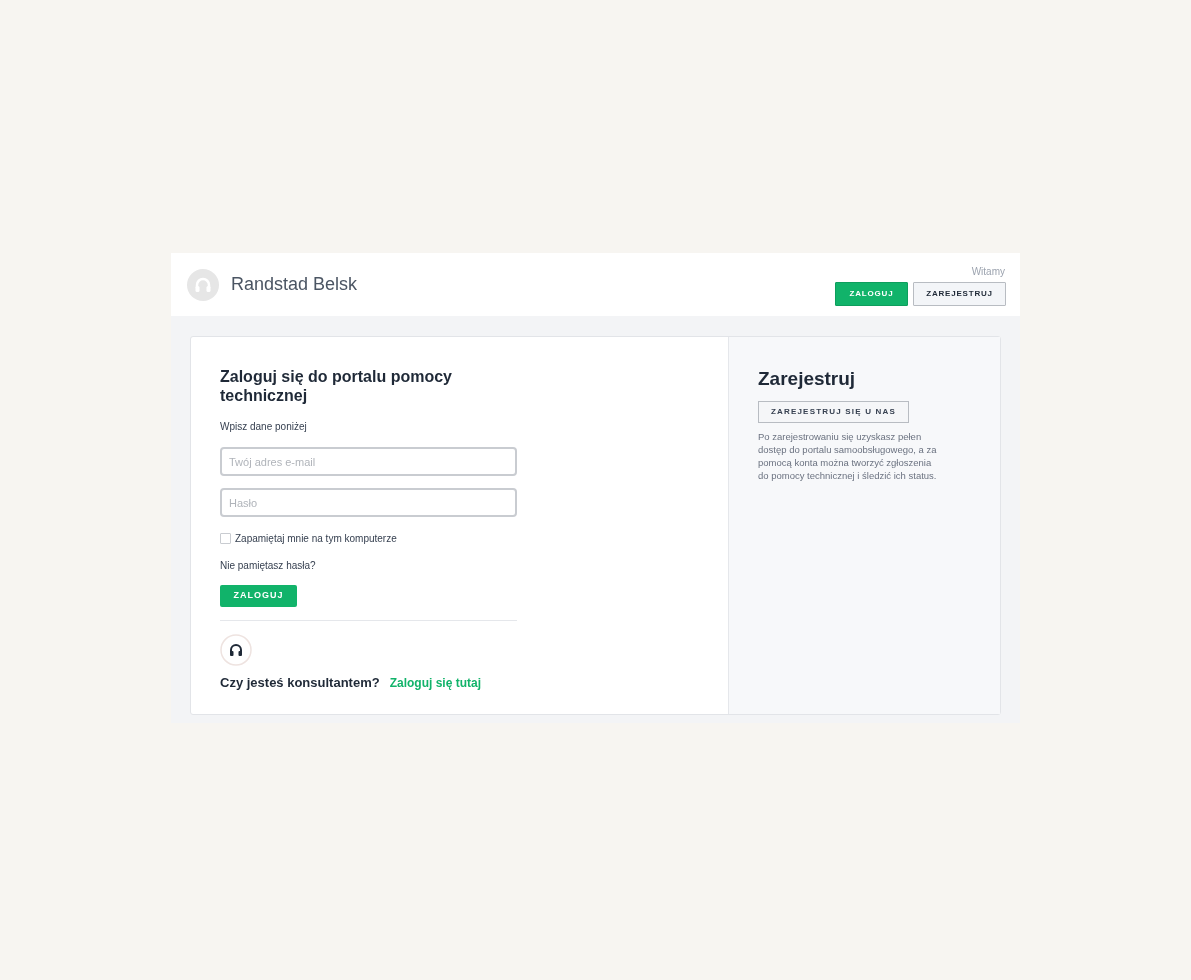 The height and width of the screenshot is (980, 1191). What do you see at coordinates (959, 294) in the screenshot?
I see `register-button: ZAREJESTRUJ` at bounding box center [959, 294].